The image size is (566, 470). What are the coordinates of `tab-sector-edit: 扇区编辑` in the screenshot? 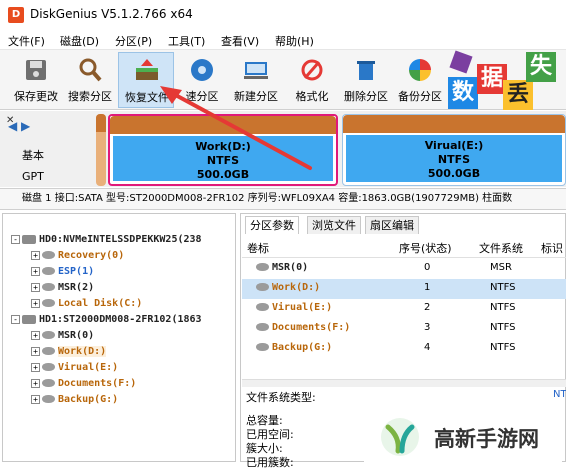 It's located at (392, 225).